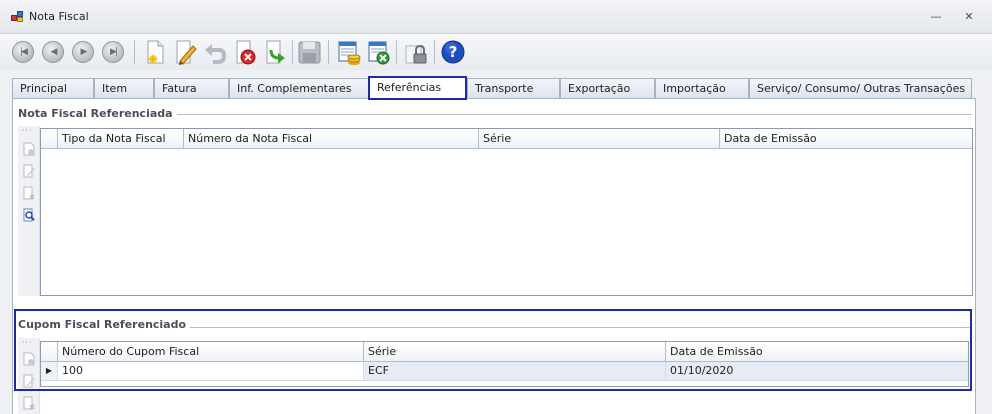 The height and width of the screenshot is (414, 992). I want to click on minimize-icon: —, so click(936, 16).